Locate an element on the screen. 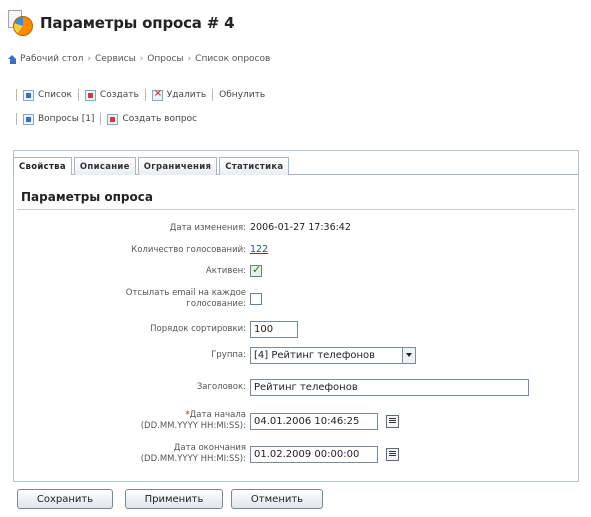  chevron-down-icon is located at coordinates (408, 355).